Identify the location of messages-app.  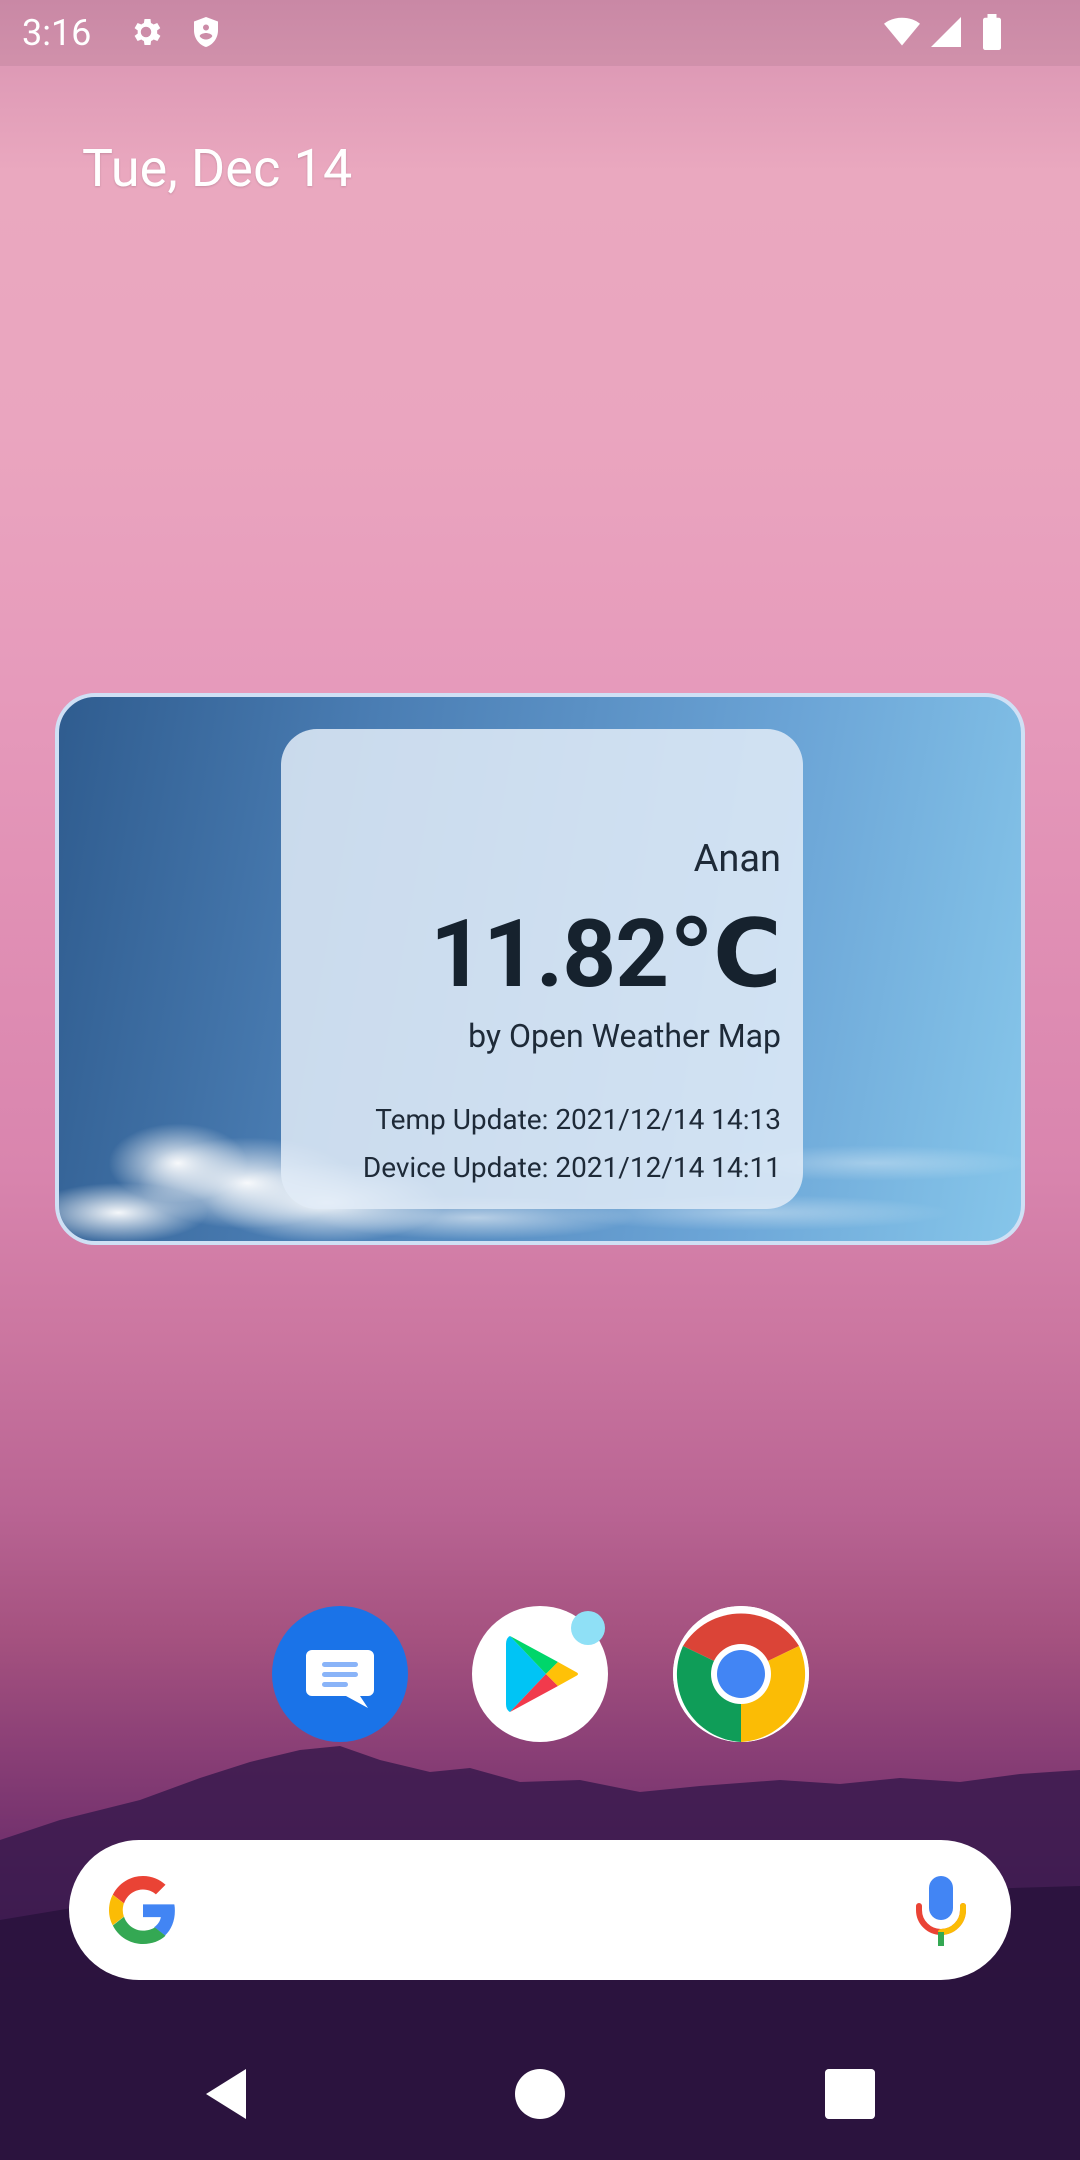
(340, 1674).